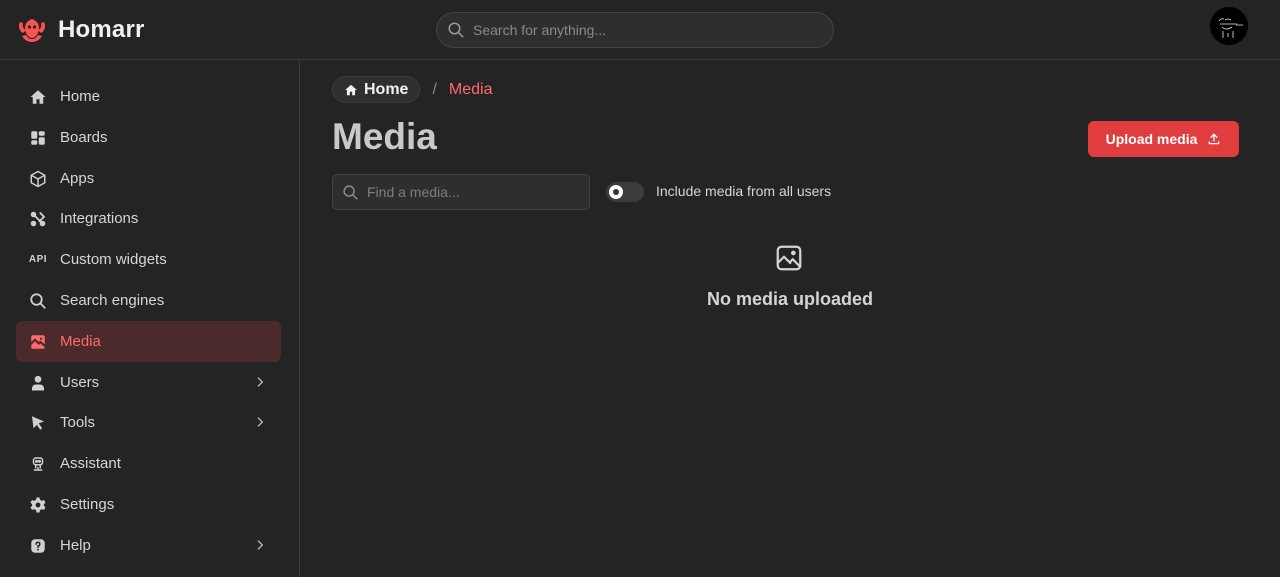 This screenshot has width=1280, height=577. I want to click on user-icon, so click(38, 383).